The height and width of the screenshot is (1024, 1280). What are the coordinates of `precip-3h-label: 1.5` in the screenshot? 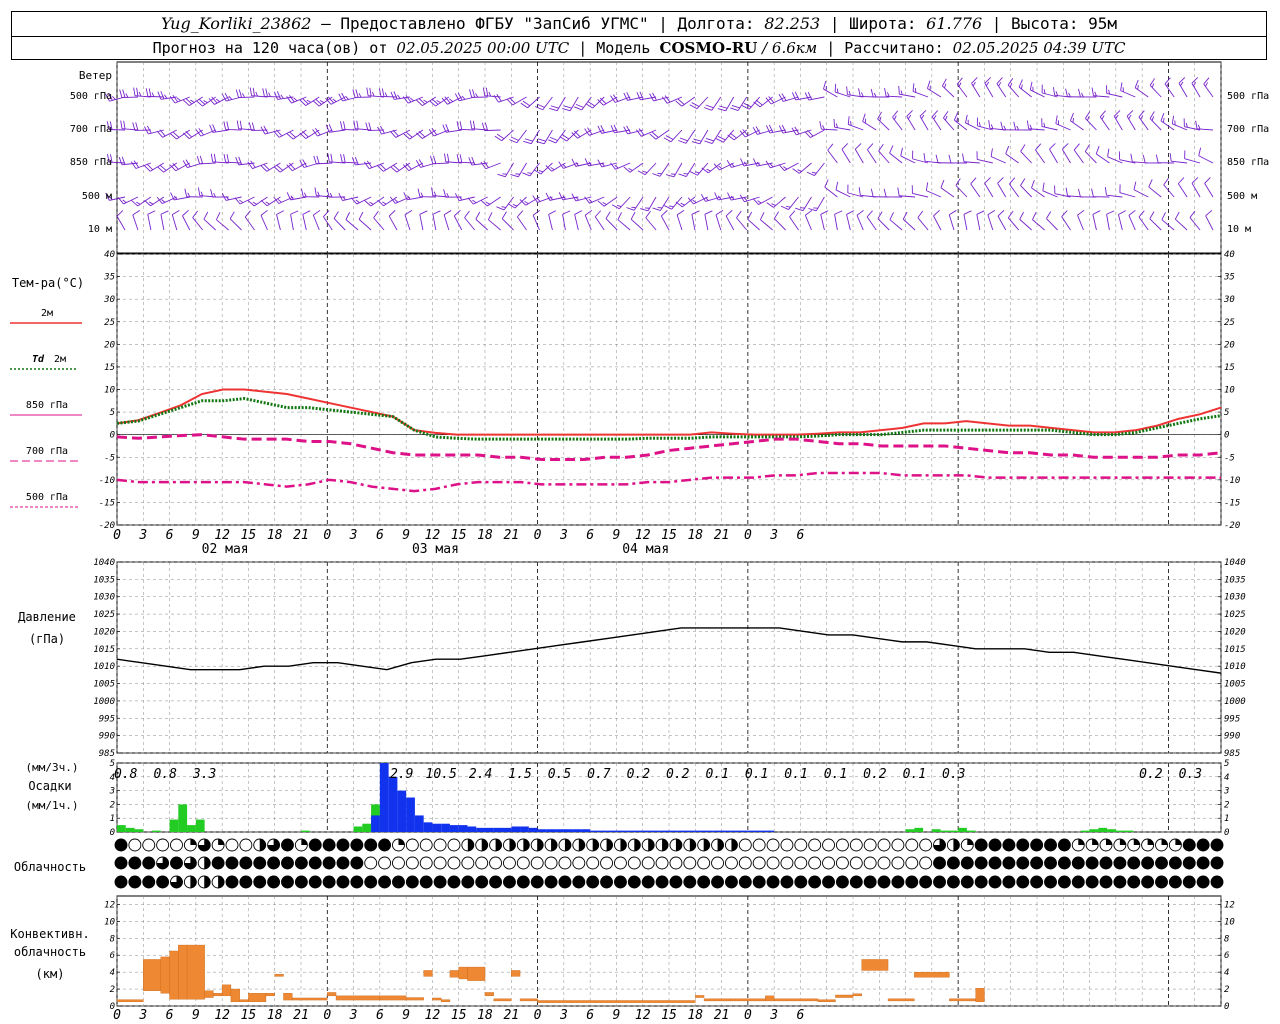 It's located at (520, 774).